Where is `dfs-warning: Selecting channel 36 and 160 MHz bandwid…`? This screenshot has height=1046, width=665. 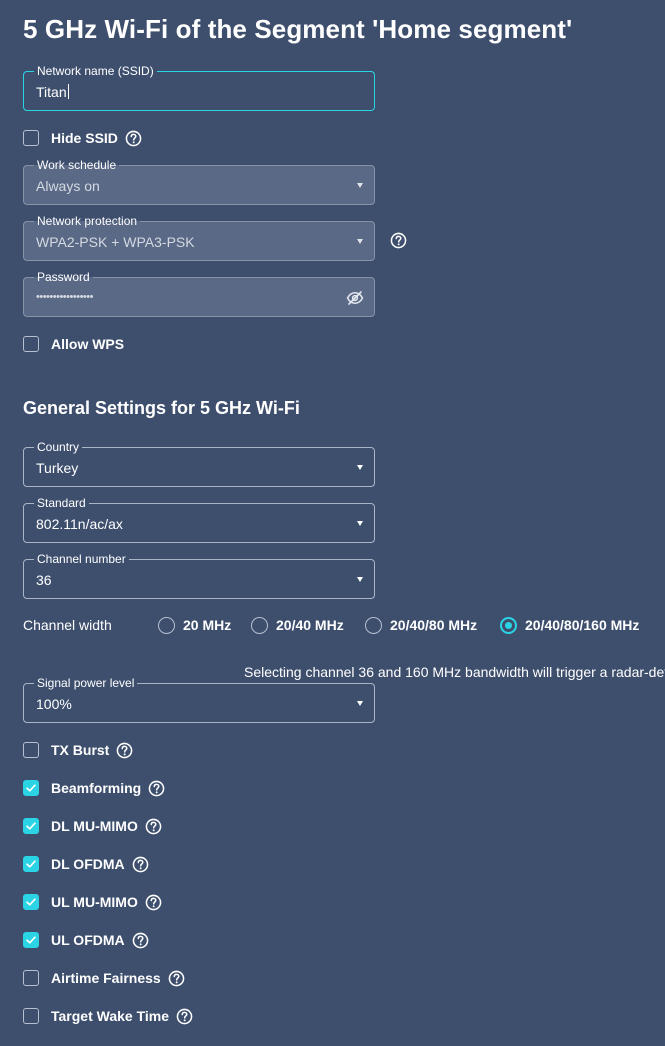 dfs-warning: Selecting channel 36 and 160 MHz bandwid… is located at coordinates (450, 672).